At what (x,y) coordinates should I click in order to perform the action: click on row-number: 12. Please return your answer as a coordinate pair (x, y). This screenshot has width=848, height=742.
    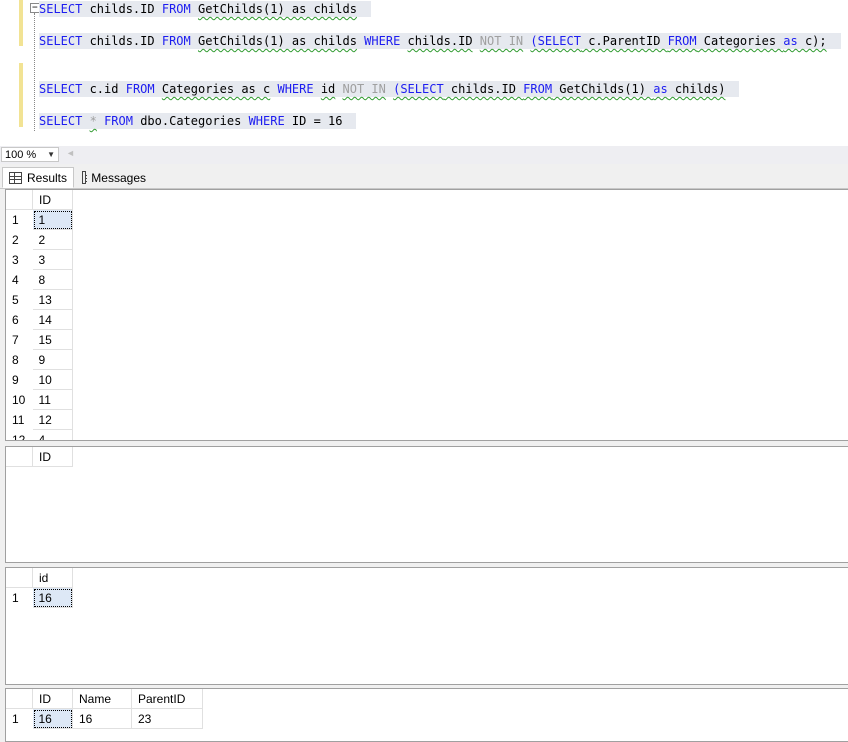
    Looking at the image, I should click on (19, 434).